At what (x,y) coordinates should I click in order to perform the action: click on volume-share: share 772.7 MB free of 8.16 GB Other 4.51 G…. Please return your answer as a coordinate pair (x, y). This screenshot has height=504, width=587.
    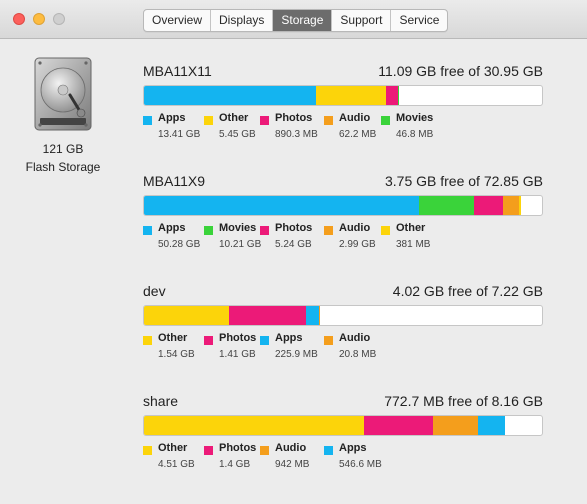
    Looking at the image, I should click on (343, 431).